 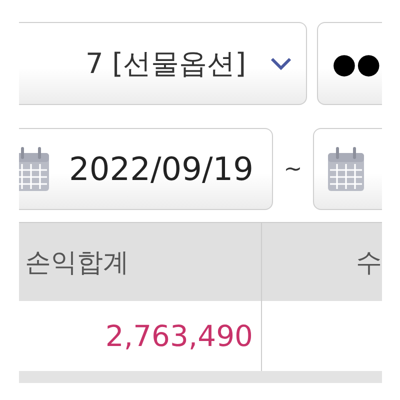 What do you see at coordinates (163, 63) in the screenshot?
I see `account-select: 7 [선물옵션]` at bounding box center [163, 63].